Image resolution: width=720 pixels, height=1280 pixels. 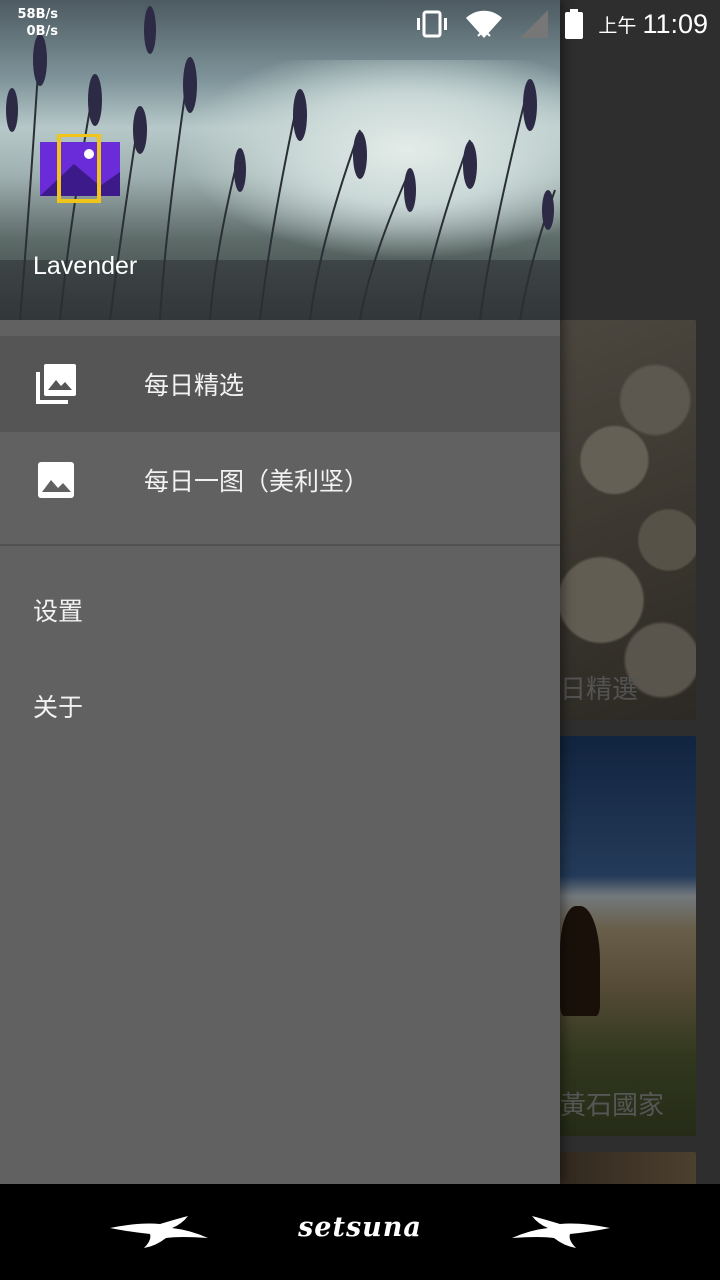 What do you see at coordinates (484, 24) in the screenshot?
I see `wifi-icon` at bounding box center [484, 24].